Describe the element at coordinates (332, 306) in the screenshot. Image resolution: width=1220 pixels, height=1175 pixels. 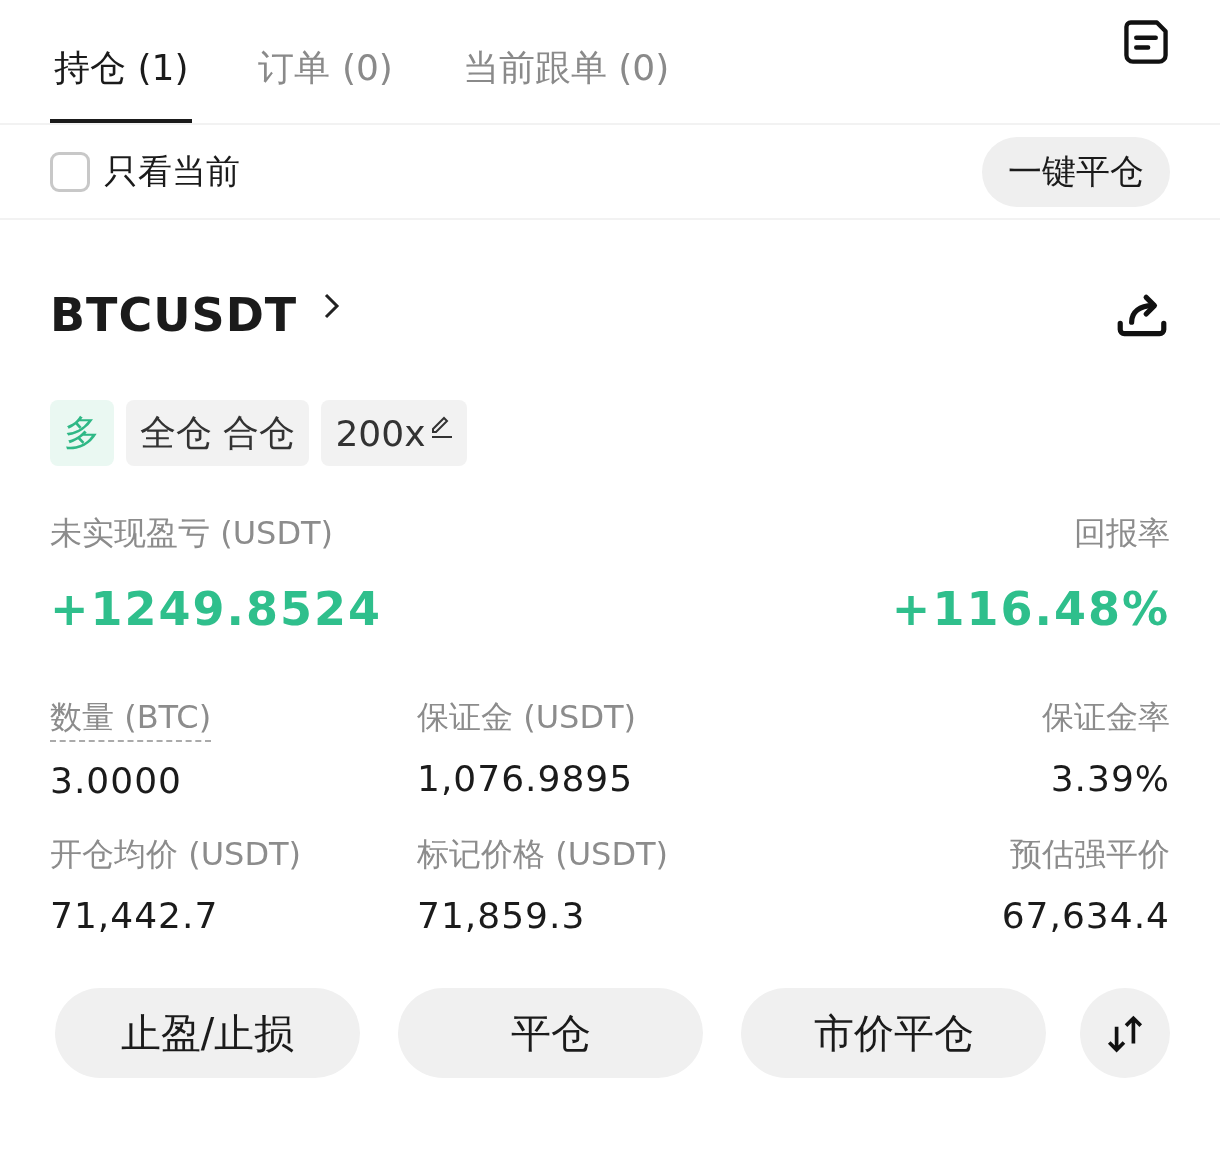
I see `chevron-icon` at that location.